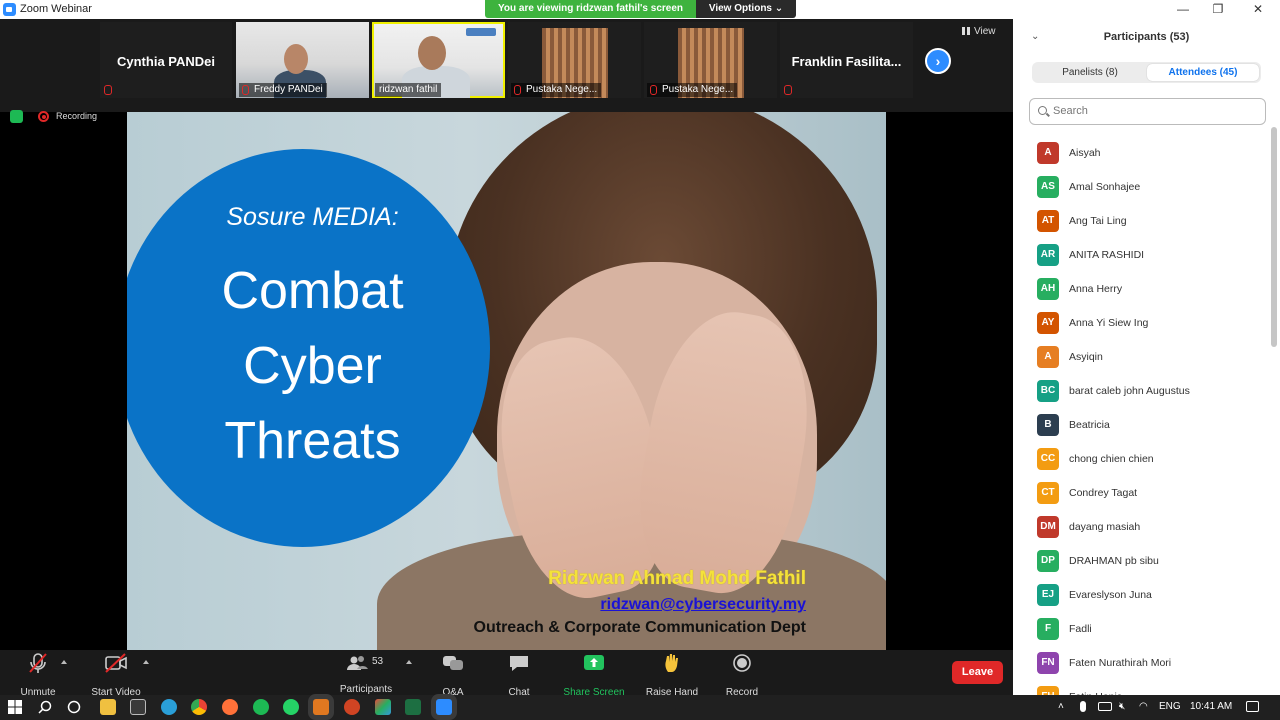 This screenshot has width=1280, height=720. Describe the element at coordinates (1048, 629) in the screenshot. I see `avatar: F` at that location.